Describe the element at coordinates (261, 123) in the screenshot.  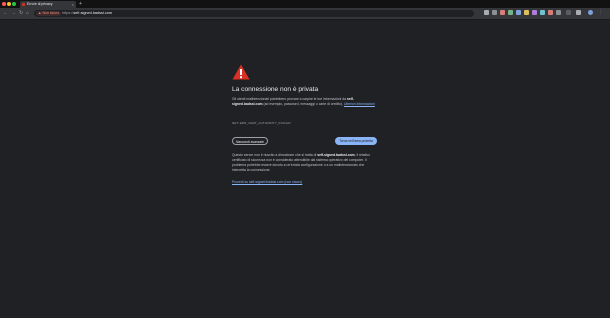
I see `error-code: NET::ERR_CERT_AUTHORITY_INVALID` at that location.